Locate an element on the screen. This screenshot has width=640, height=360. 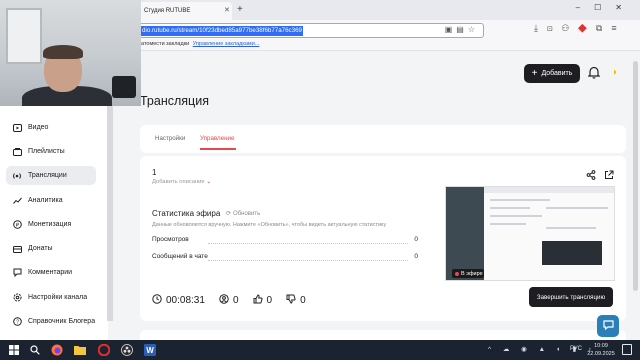
taskbar-clock: 10:09 22.09.2025 is located at coordinates (601, 350).